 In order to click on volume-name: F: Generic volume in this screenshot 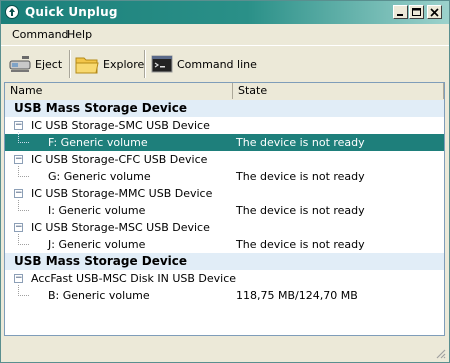, I will do `click(98, 142)`.